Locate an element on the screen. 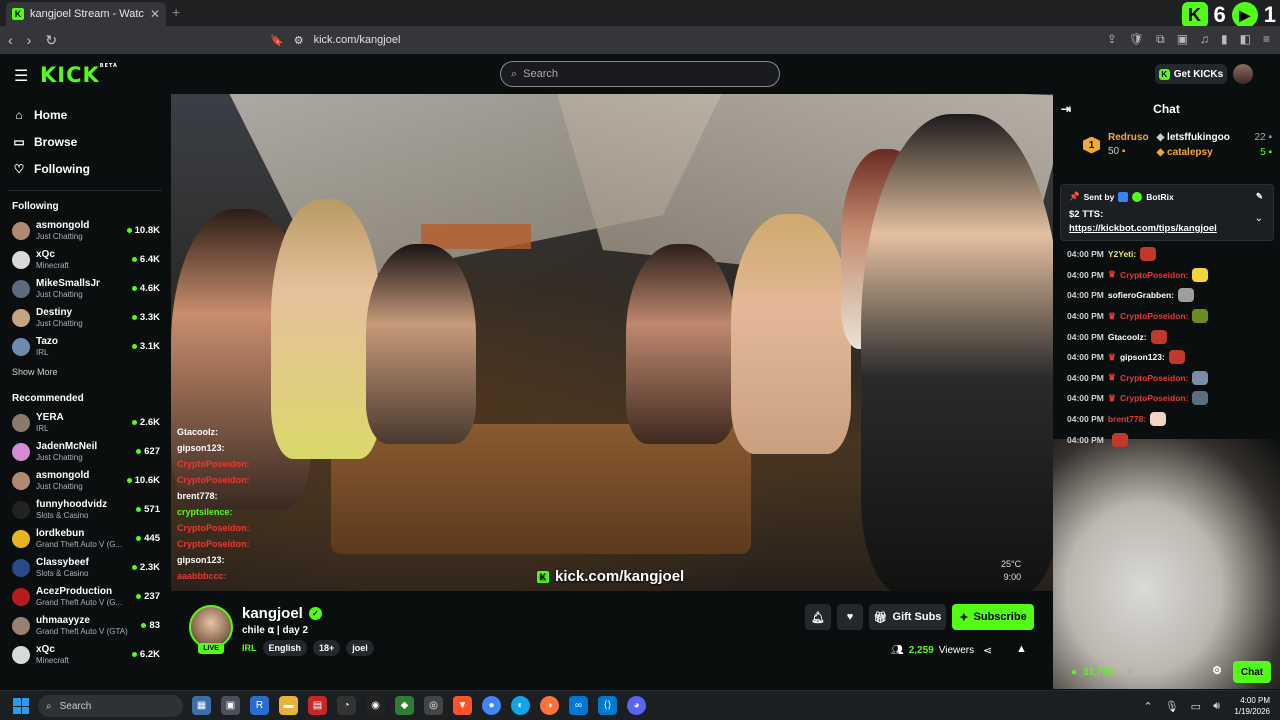 The width and height of the screenshot is (1280, 720). show-more-link: Show More is located at coordinates (85, 372).